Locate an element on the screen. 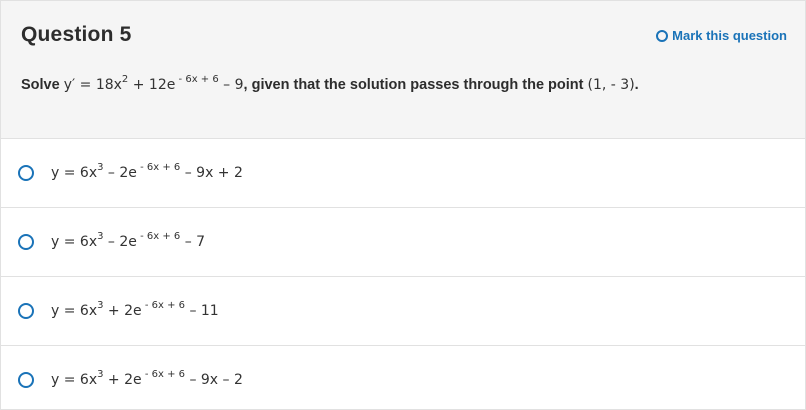 The height and width of the screenshot is (410, 806). option-text: y = 6x3 + 2e - 6x + 6 – 9x – 2 is located at coordinates (147, 379).